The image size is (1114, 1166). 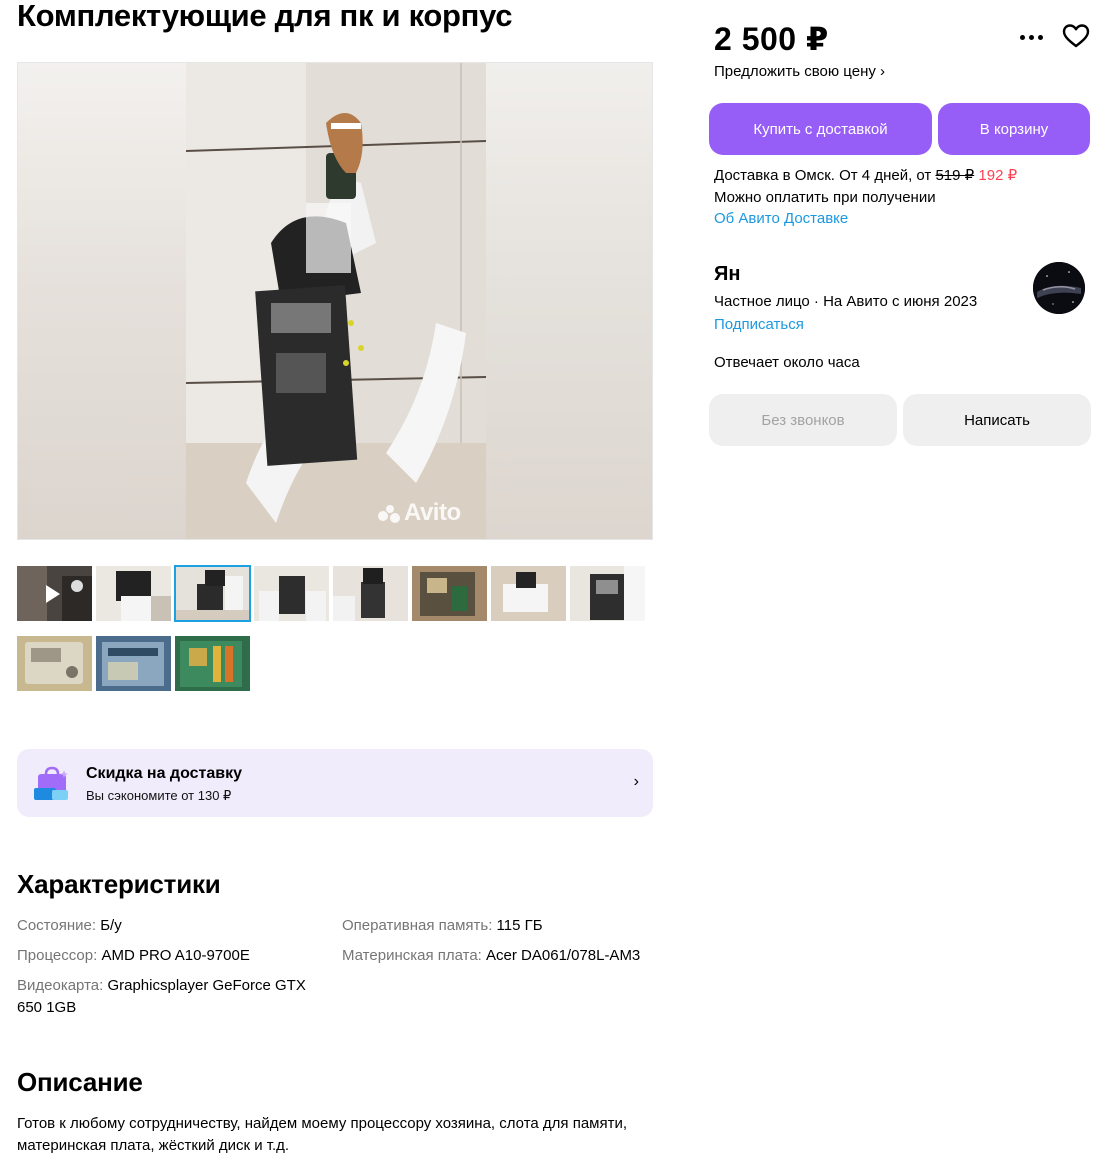 I want to click on photo-image, so click(x=336, y=301).